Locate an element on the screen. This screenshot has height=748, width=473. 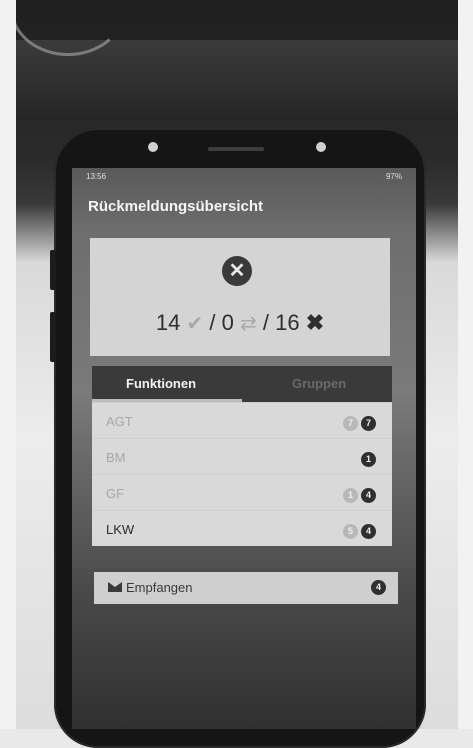
received-label: Empfangen is located at coordinates (159, 587).